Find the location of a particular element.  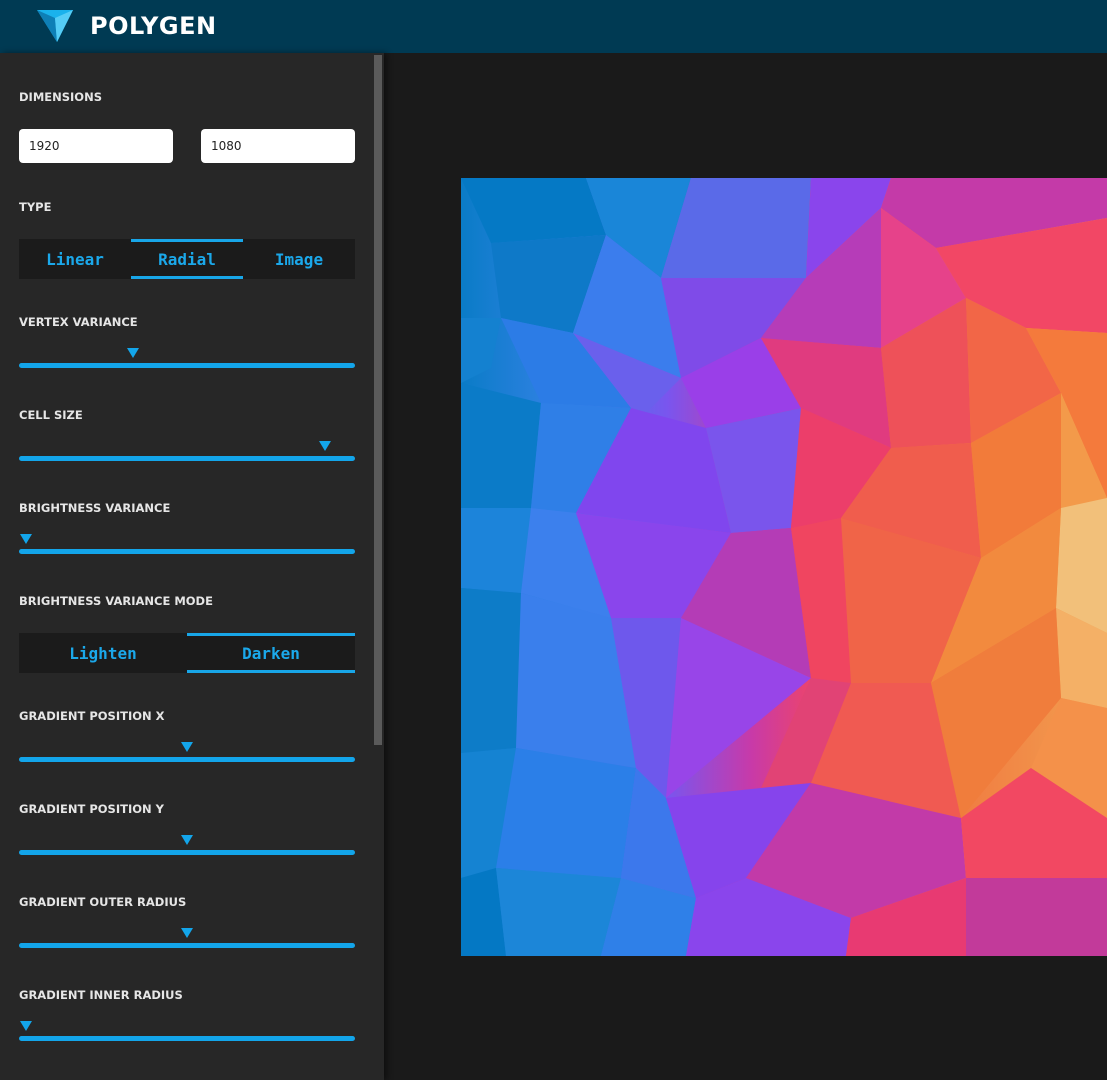

type-radial-button: Radial is located at coordinates (187, 259).